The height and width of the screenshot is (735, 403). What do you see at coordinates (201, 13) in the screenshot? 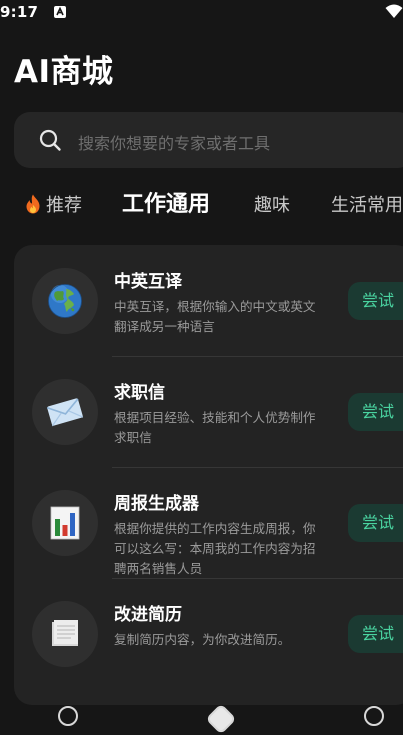
I see `status-bar: 9:17` at bounding box center [201, 13].